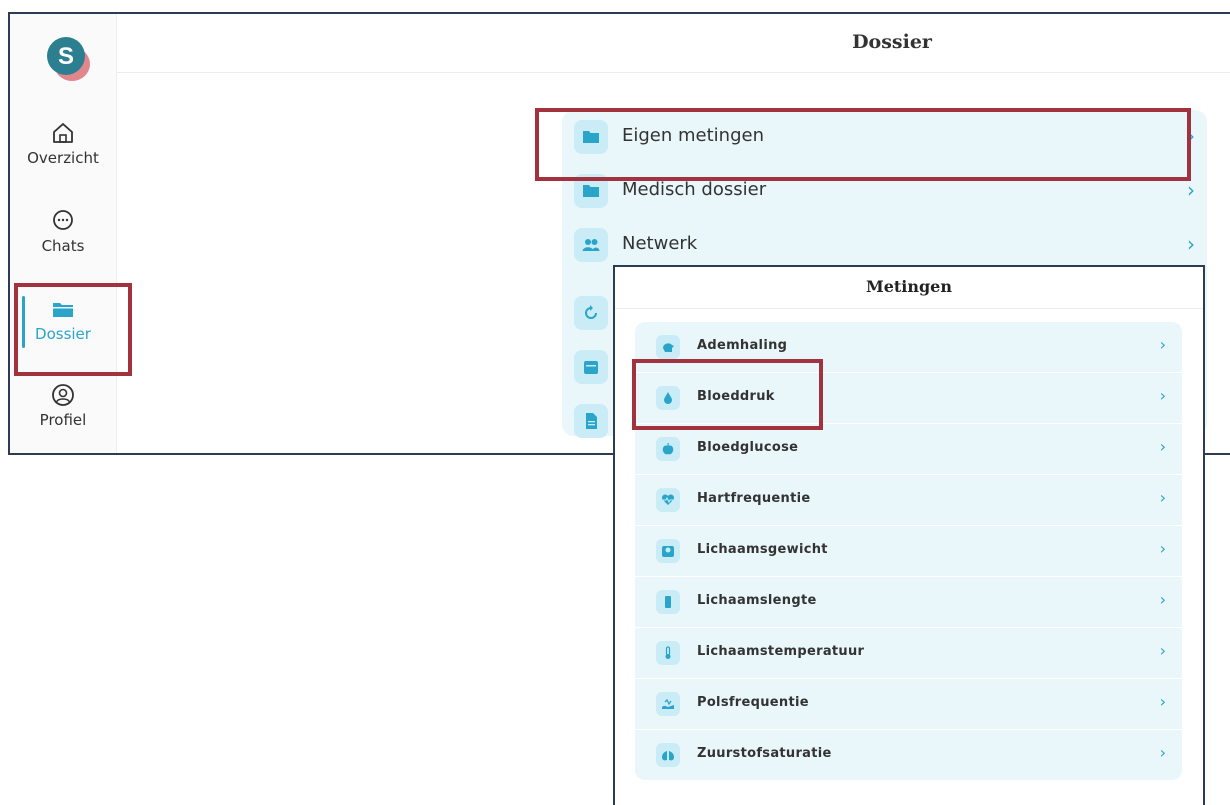 Image resolution: width=1230 pixels, height=805 pixels. What do you see at coordinates (748, 447) in the screenshot?
I see `list-item-label: Bloedglucose` at bounding box center [748, 447].